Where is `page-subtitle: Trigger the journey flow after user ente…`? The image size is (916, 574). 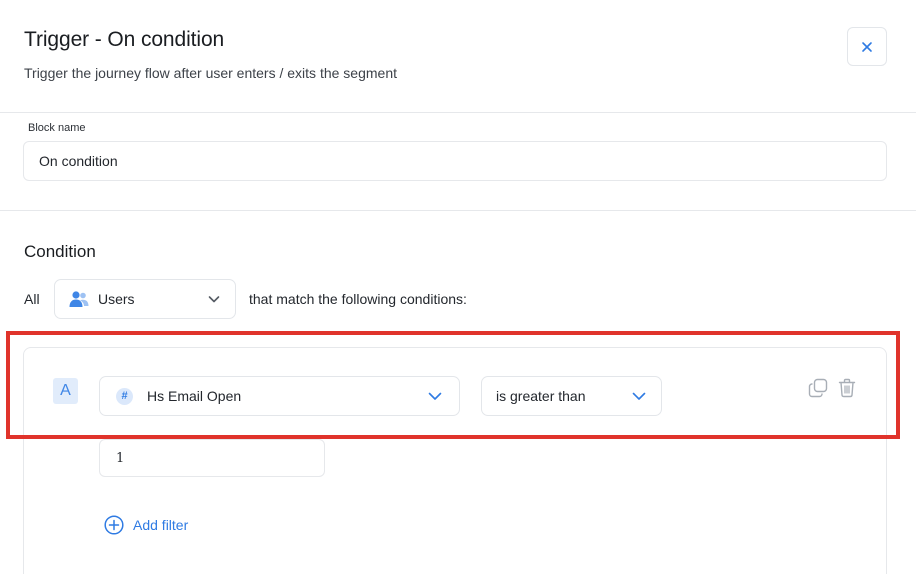 page-subtitle: Trigger the journey flow after user ente… is located at coordinates (210, 73).